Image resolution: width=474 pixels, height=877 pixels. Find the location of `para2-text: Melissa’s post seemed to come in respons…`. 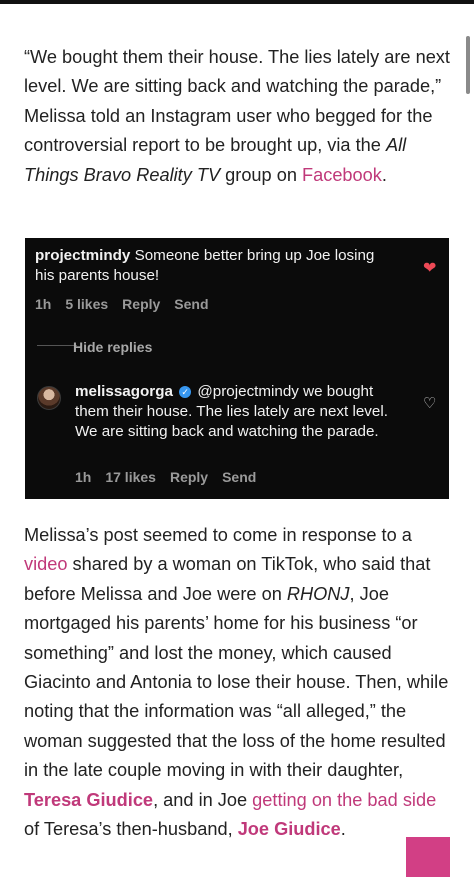

para2-text: Melissa’s post seemed to come in respons… is located at coordinates (218, 535).